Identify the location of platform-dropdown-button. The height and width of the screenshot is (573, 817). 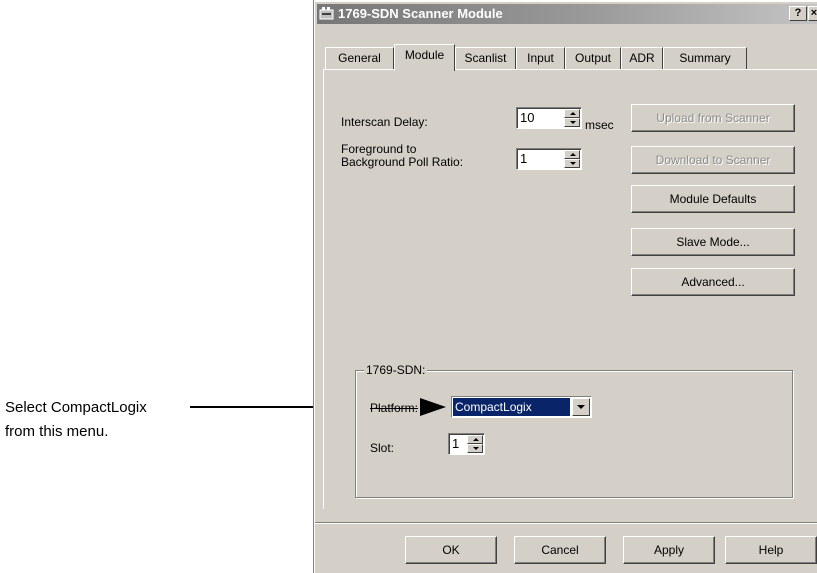
(581, 407).